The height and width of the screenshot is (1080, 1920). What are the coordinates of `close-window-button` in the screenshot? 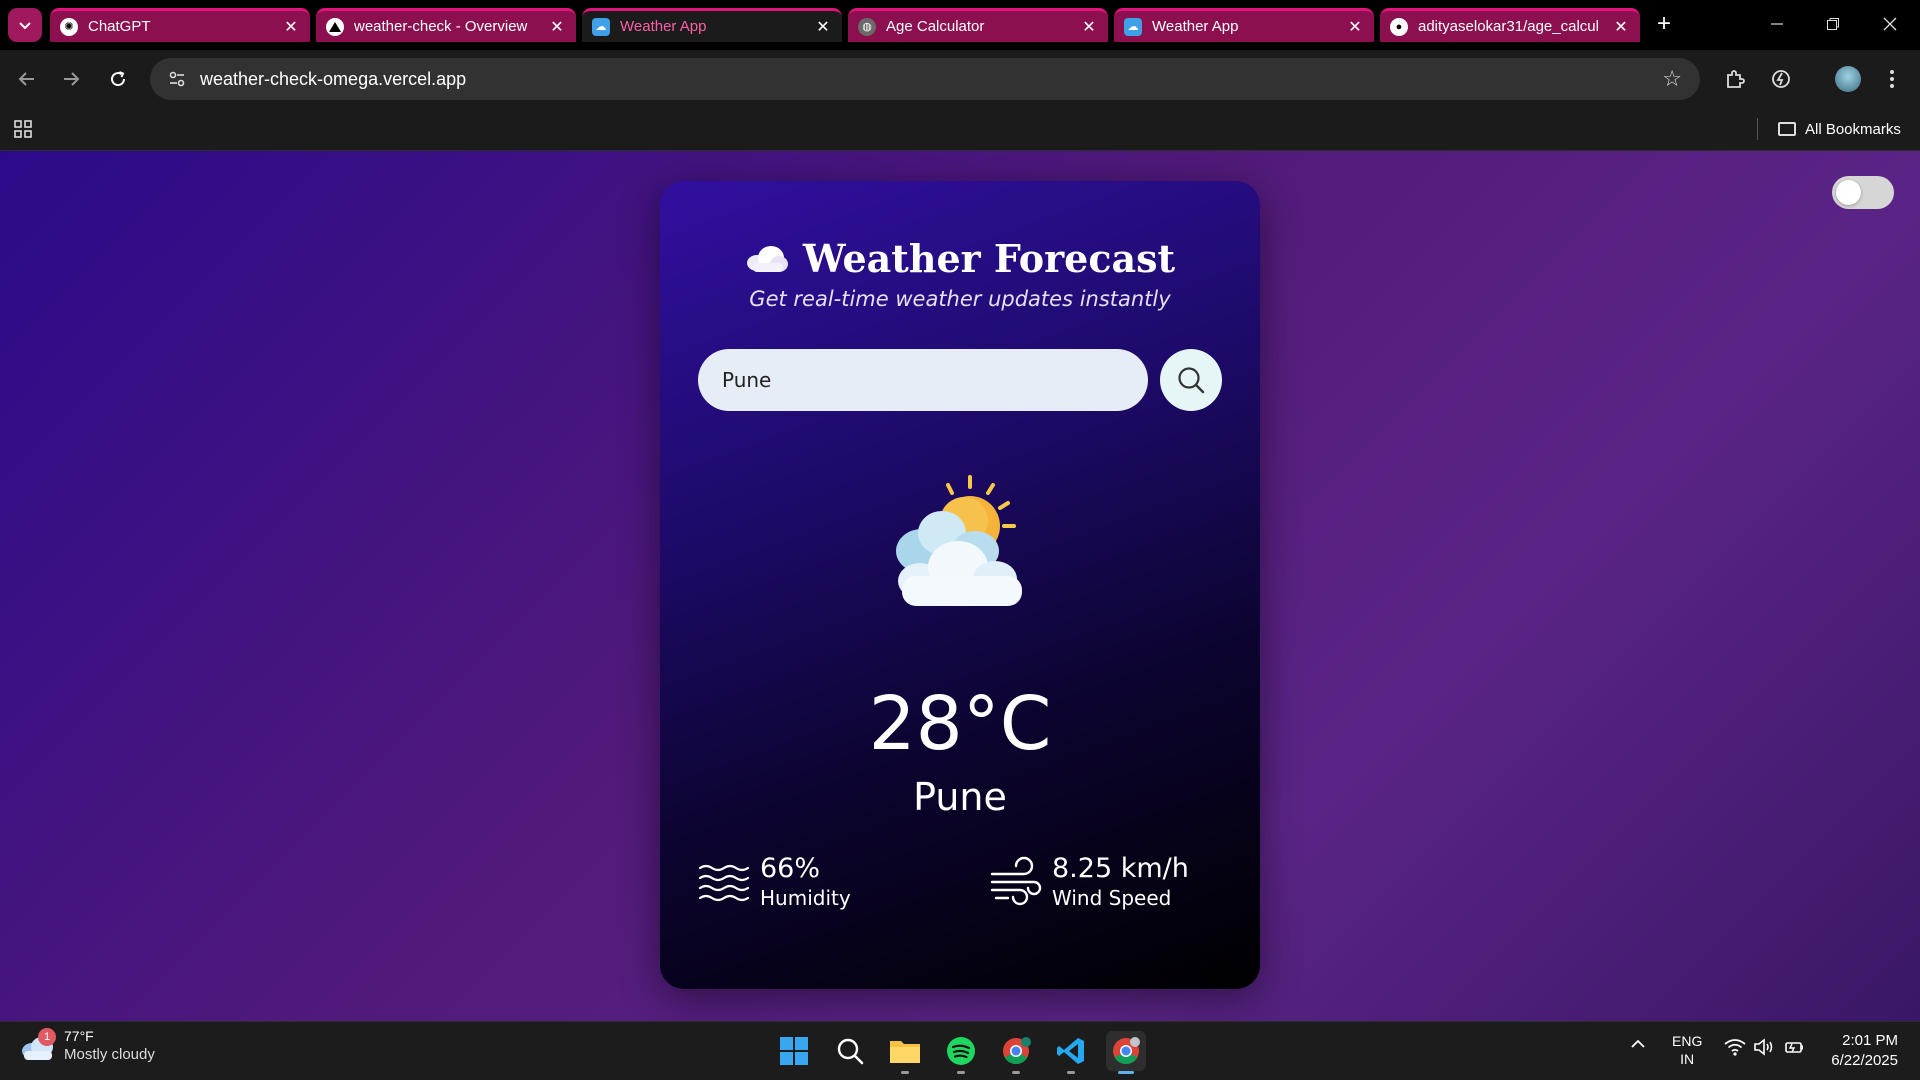 It's located at (1890, 24).